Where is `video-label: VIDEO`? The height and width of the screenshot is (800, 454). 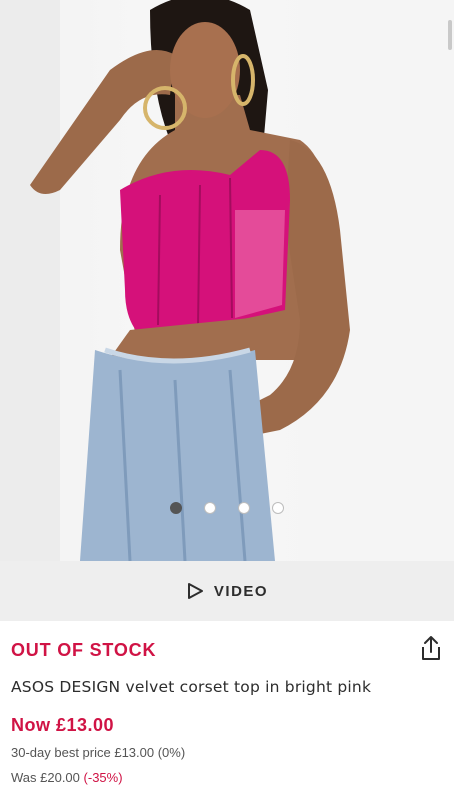
video-label: VIDEO is located at coordinates (241, 591).